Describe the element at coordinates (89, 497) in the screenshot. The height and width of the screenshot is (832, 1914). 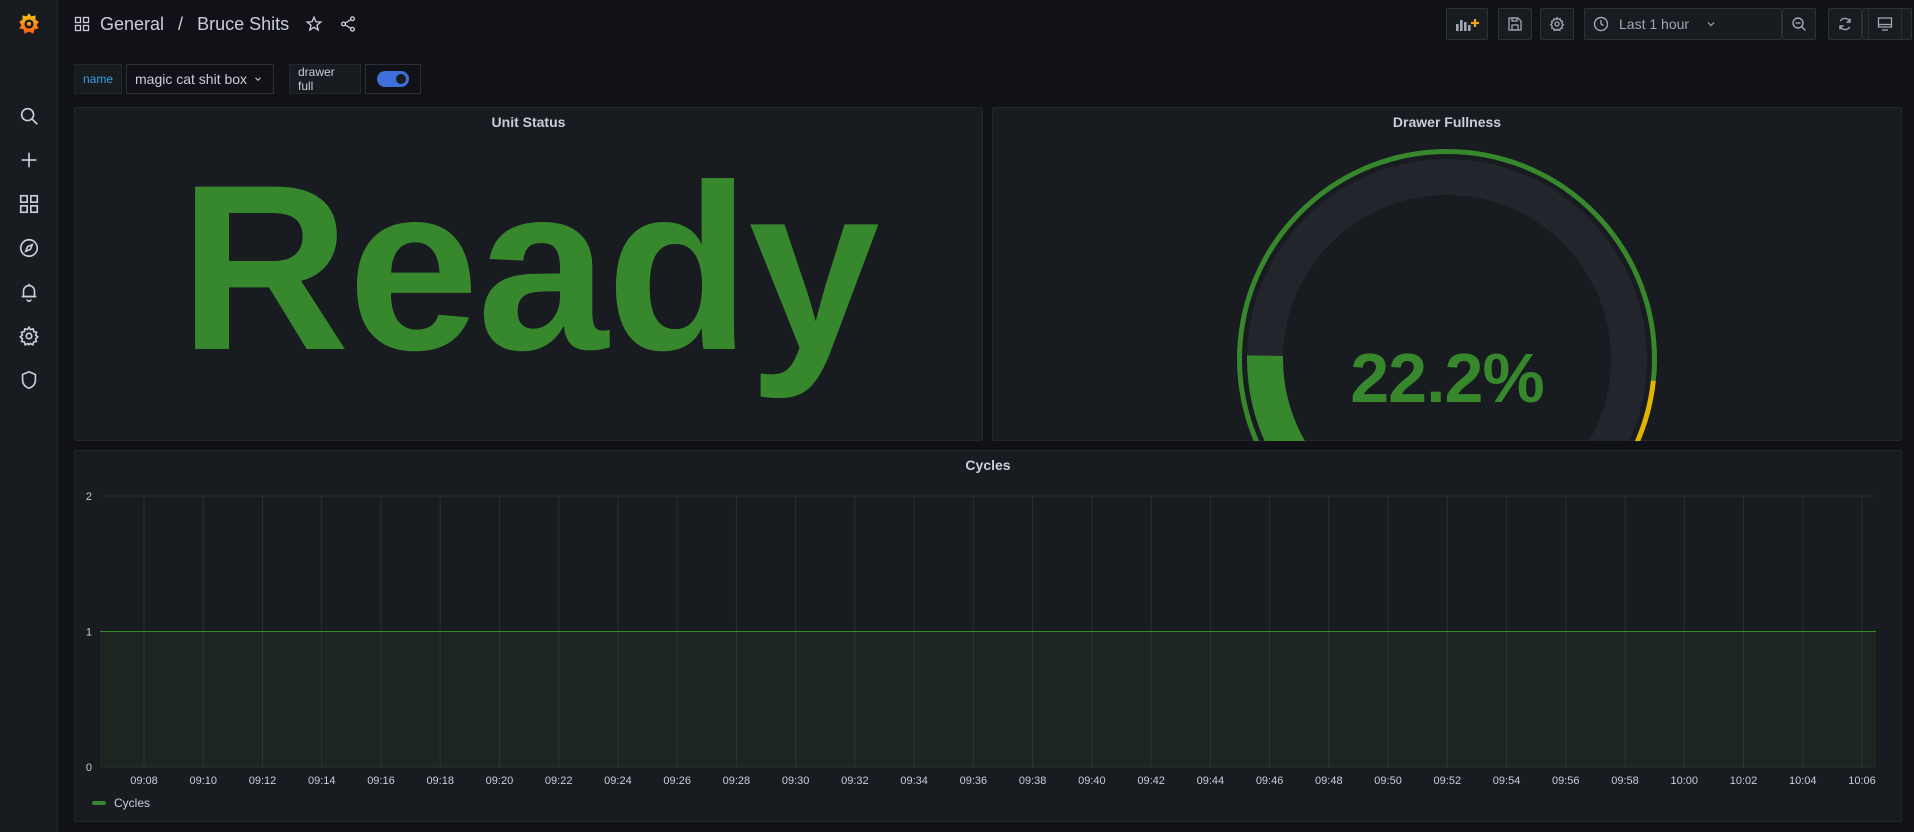
I see `y-tick-label: 2` at that location.